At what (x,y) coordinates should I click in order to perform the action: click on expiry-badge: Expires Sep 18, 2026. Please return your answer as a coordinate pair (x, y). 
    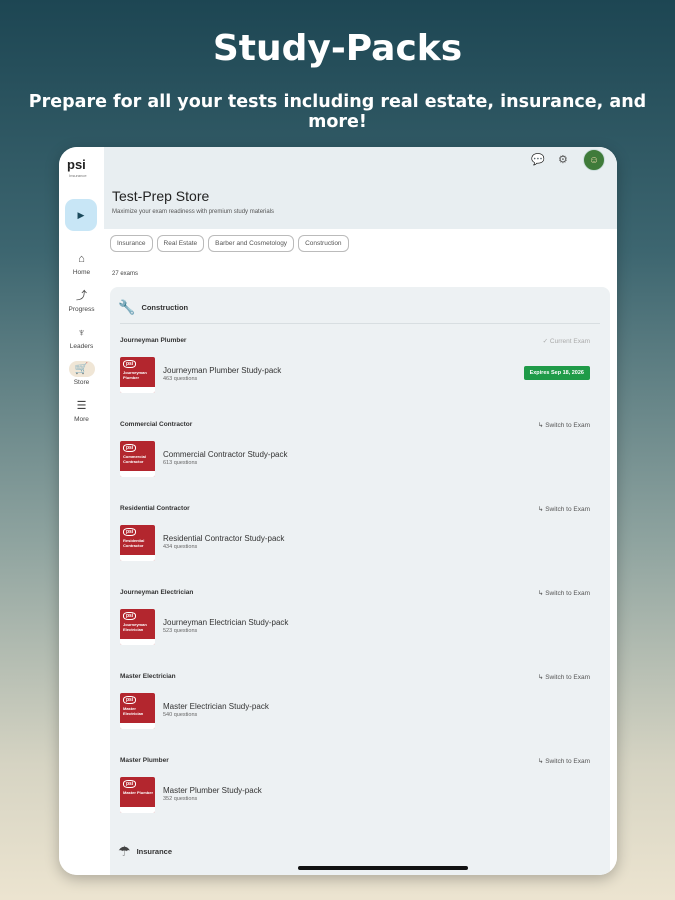
    Looking at the image, I should click on (556, 373).